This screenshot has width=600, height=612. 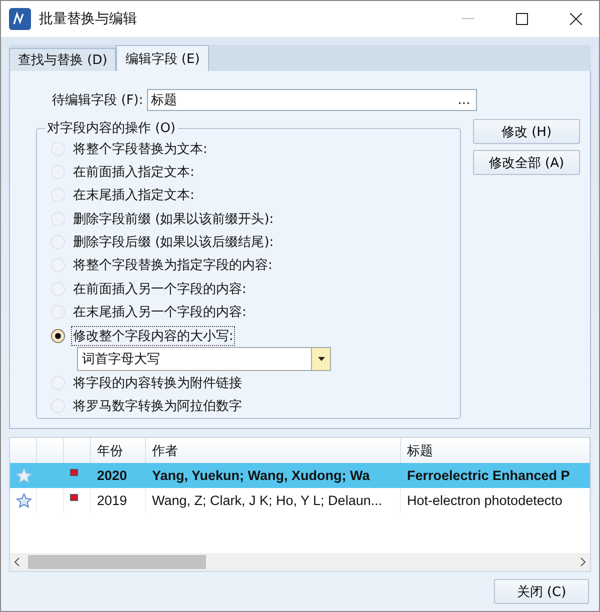 What do you see at coordinates (160, 313) in the screenshot?
I see `option-label: 在末尾插入另一个字段的内容:` at bounding box center [160, 313].